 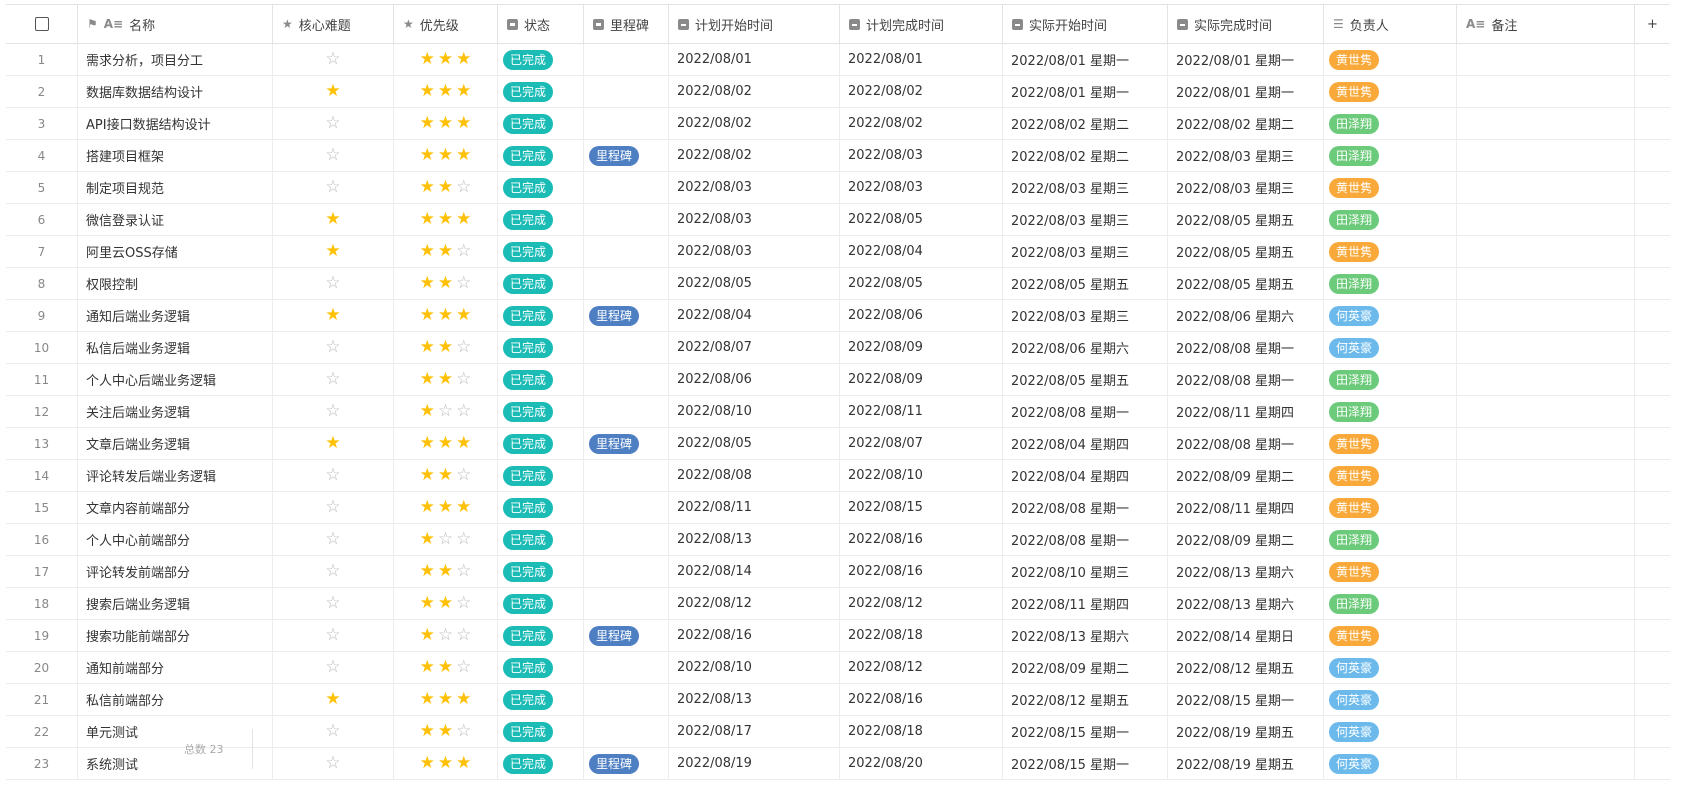 I want to click on name-cell: 通知后端业务逻辑, so click(x=175, y=315).